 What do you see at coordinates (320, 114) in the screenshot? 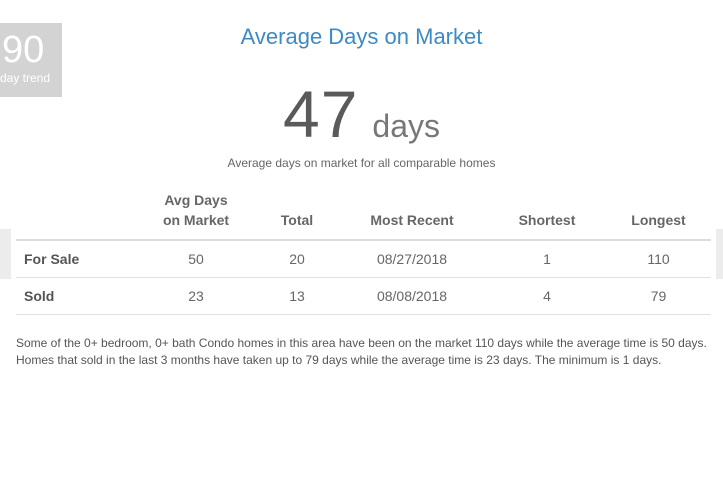
I see `stat-value: 47` at bounding box center [320, 114].